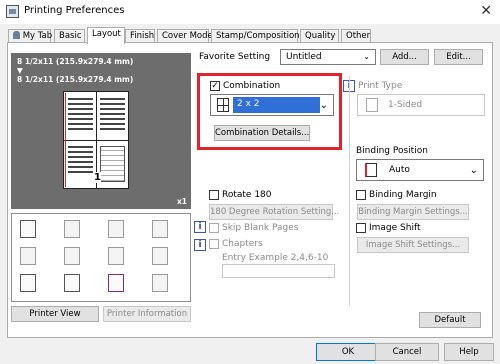 The width and height of the screenshot is (500, 364). I want to click on chapters-hint: Entry Example 2,4,6-10, so click(275, 258).